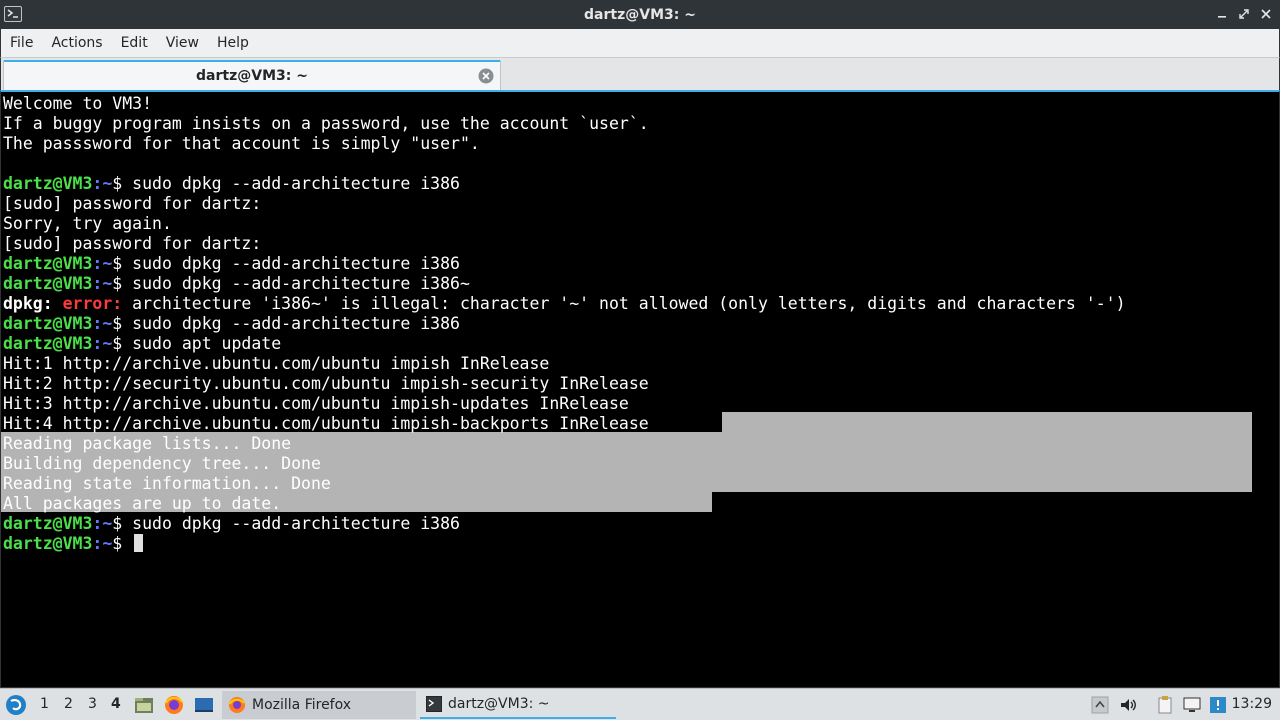 The image size is (1280, 720). I want to click on terminal-line: [sudo] password for dartz:, so click(564, 204).